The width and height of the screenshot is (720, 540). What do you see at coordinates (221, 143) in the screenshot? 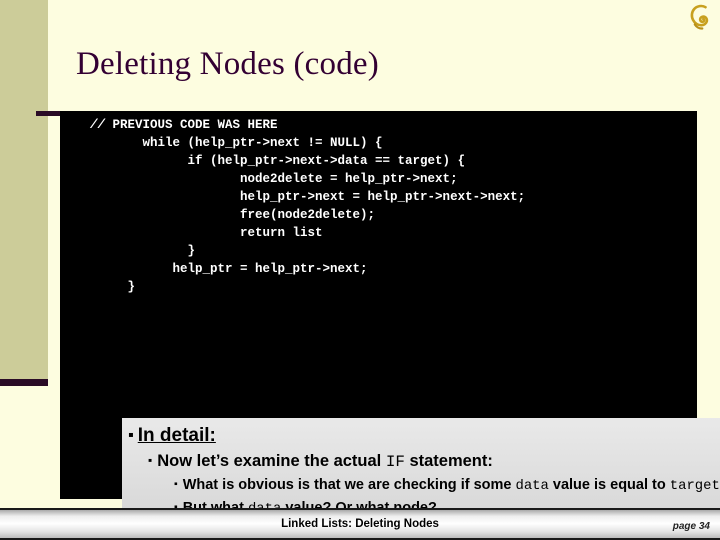
I see `code-line: while (help_ptr->next != NULL) {` at bounding box center [221, 143].